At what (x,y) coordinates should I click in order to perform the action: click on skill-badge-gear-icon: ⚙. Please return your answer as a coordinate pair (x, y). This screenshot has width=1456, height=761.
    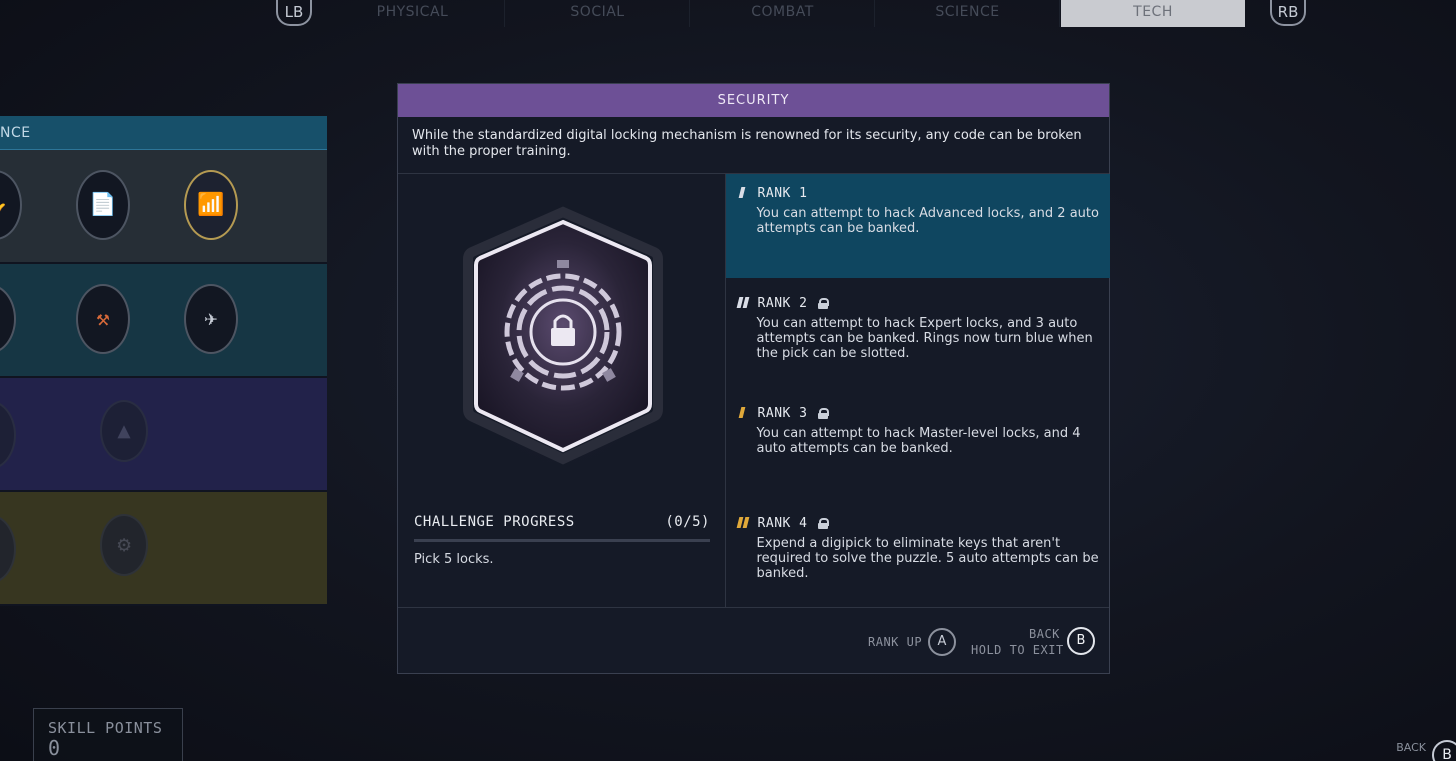
    Looking at the image, I should click on (124, 545).